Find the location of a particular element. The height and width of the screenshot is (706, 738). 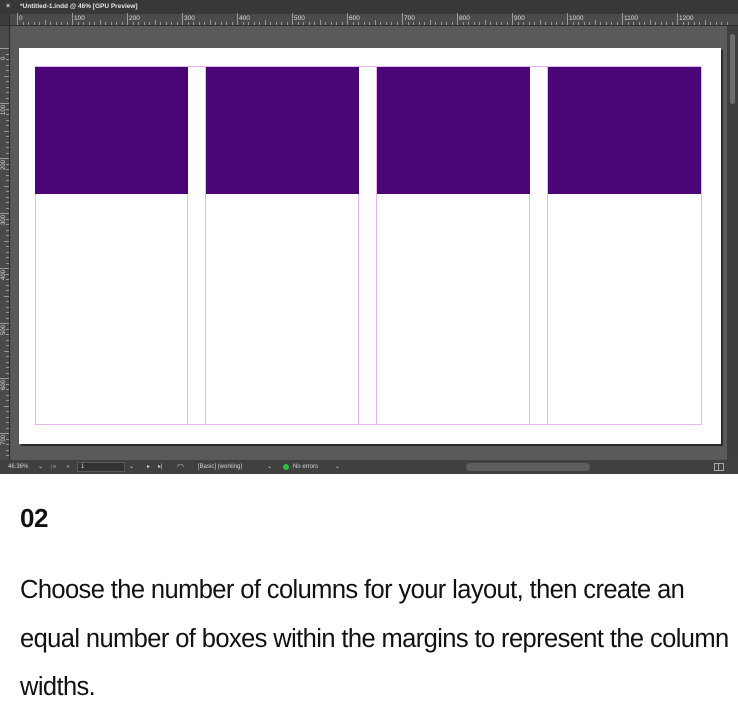

vertical-scrollbar is located at coordinates (732, 243).